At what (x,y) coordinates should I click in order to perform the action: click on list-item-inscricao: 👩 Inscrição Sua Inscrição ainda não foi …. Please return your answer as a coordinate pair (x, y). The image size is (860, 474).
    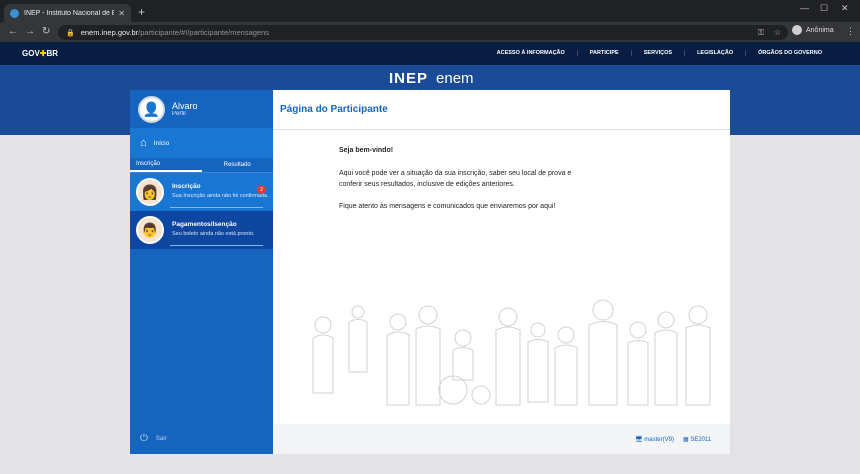
    Looking at the image, I should click on (201, 192).